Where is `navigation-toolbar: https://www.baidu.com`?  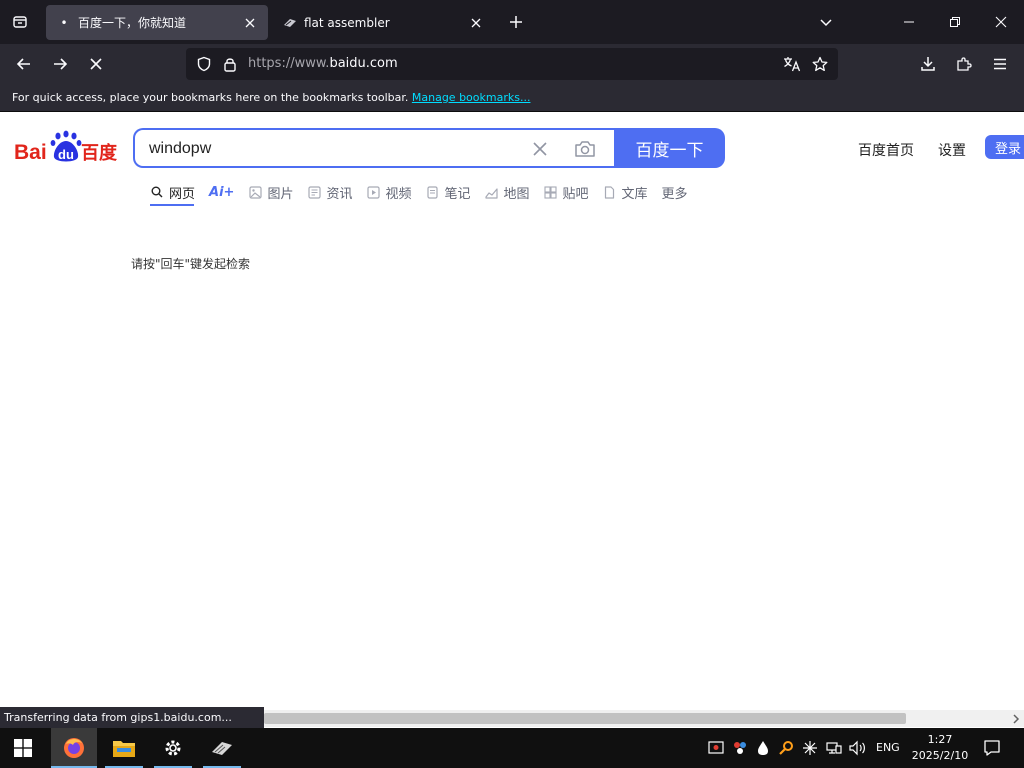
navigation-toolbar: https://www.baidu.com is located at coordinates (512, 64).